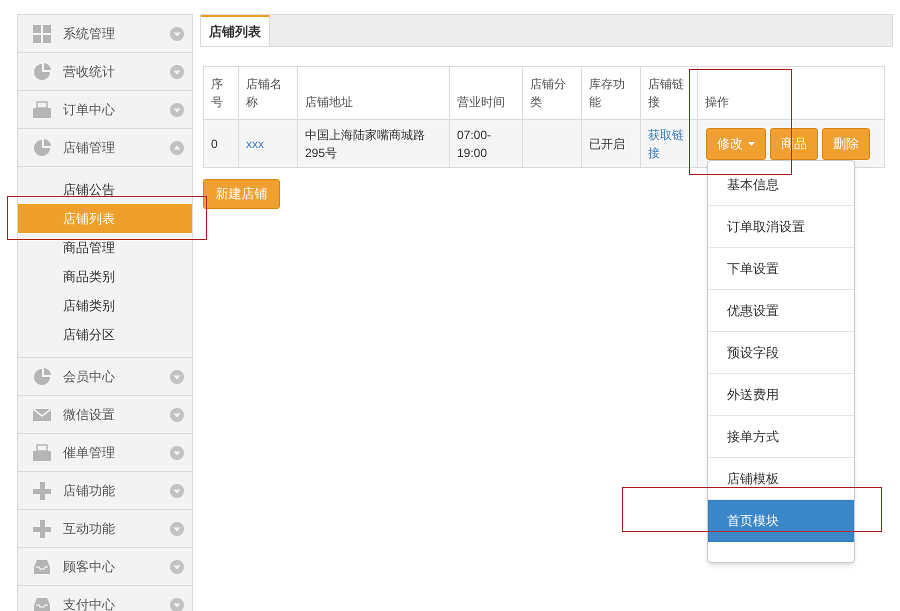  Describe the element at coordinates (474, 144) in the screenshot. I see `table-cell: 07:00-19:00` at that location.